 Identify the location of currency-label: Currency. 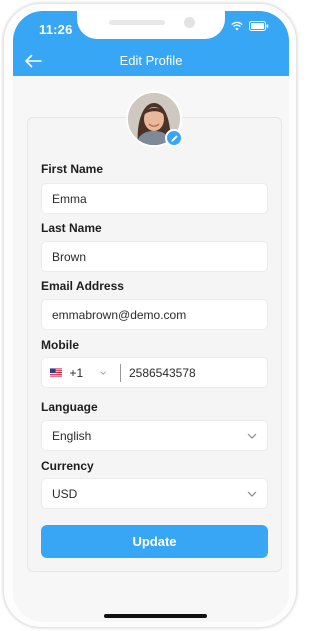
(67, 466).